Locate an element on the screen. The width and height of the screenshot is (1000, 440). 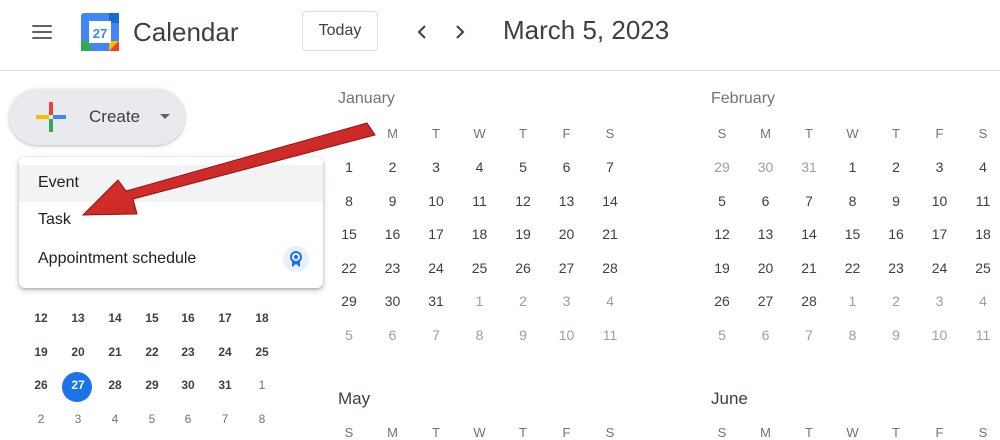
mini-calendar-day: 7 is located at coordinates (225, 419).